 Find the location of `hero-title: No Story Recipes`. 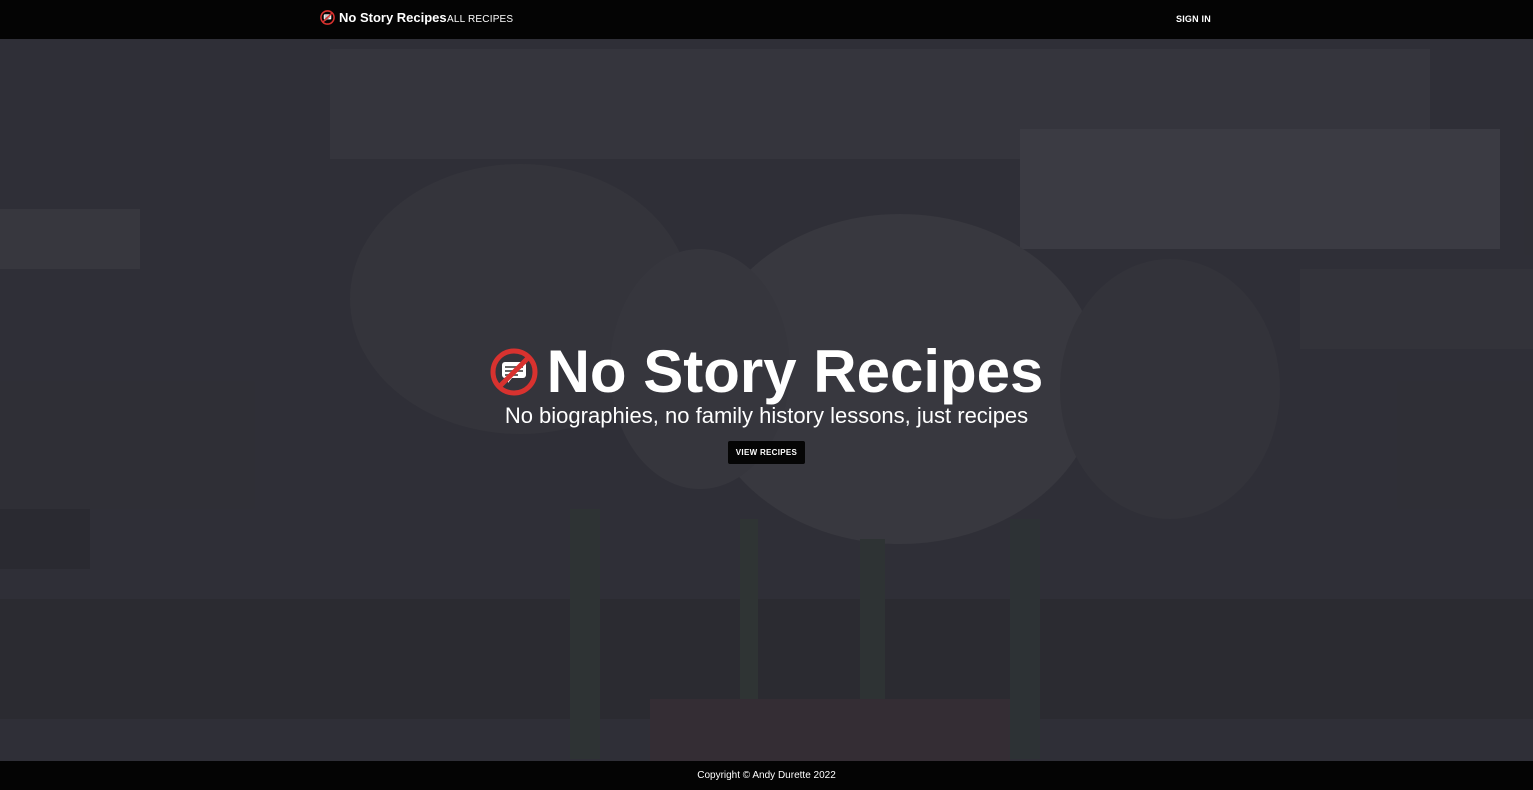

hero-title: No Story Recipes is located at coordinates (766, 372).